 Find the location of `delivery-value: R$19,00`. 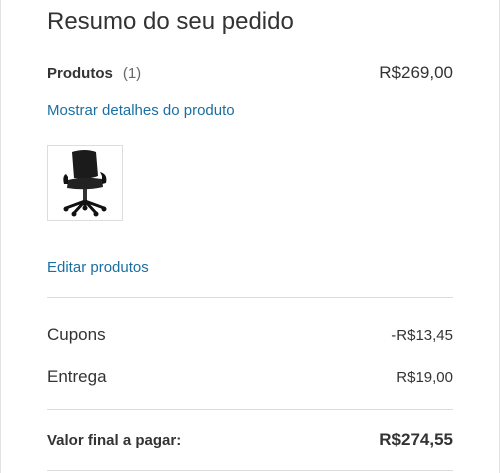

delivery-value: R$19,00 is located at coordinates (424, 377).